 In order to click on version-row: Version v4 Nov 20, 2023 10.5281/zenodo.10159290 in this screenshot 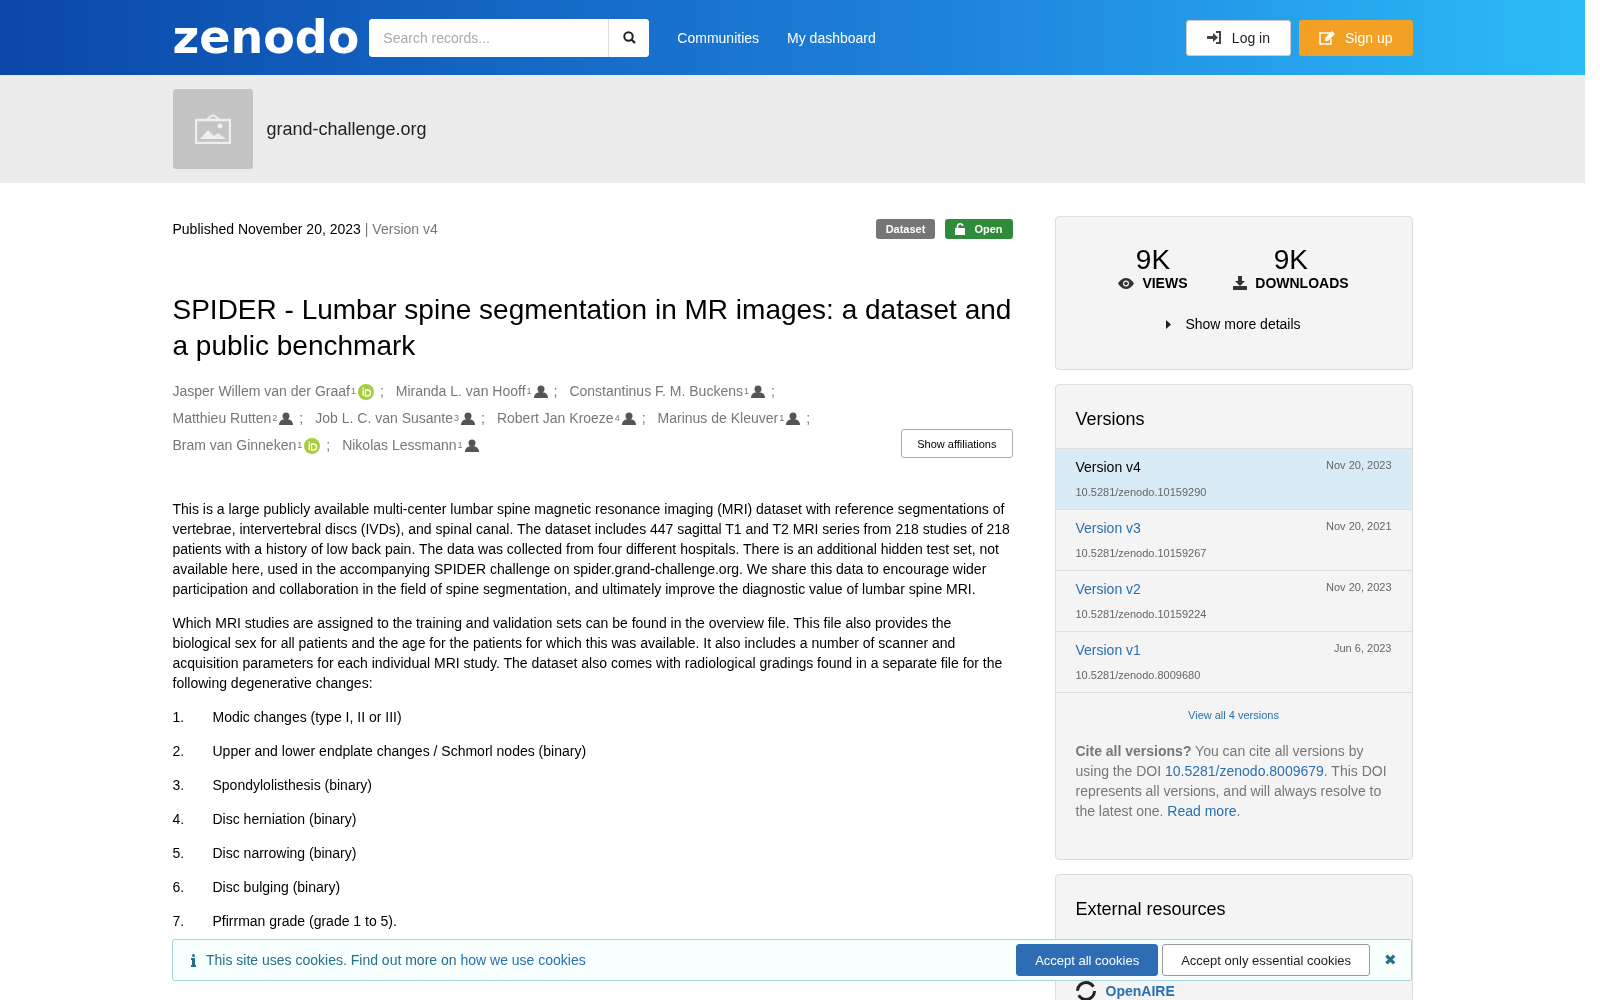, I will do `click(1233, 478)`.